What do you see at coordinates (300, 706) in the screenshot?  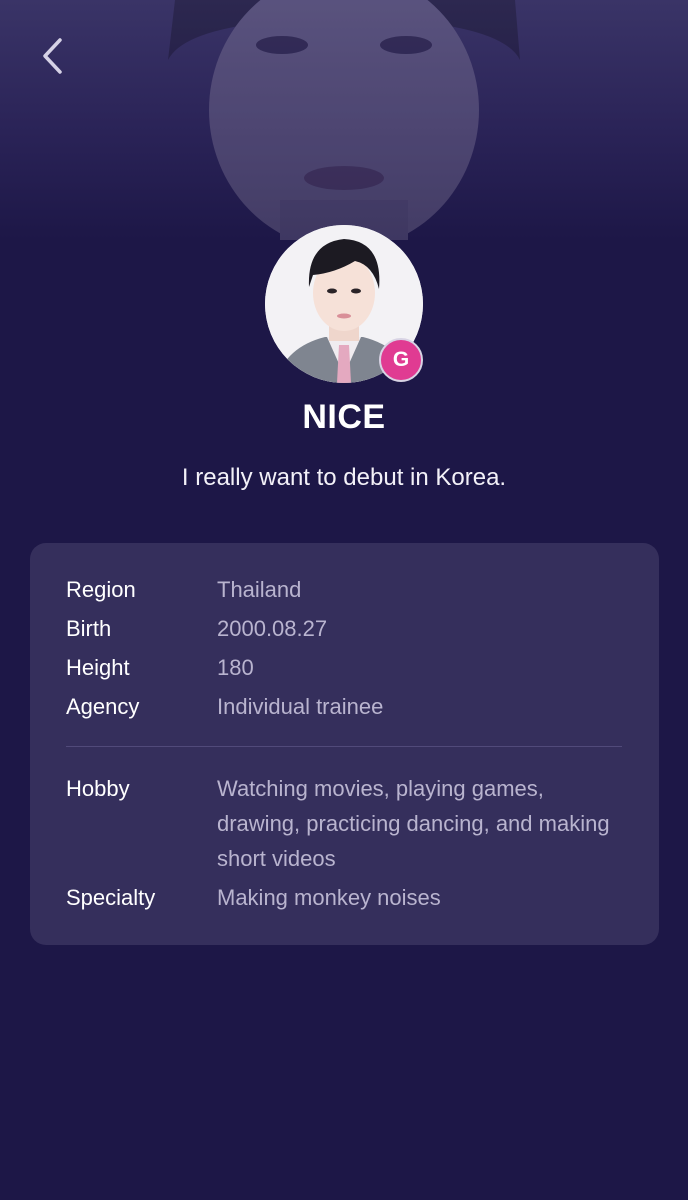 I see `agency-value: Individual trainee` at bounding box center [300, 706].